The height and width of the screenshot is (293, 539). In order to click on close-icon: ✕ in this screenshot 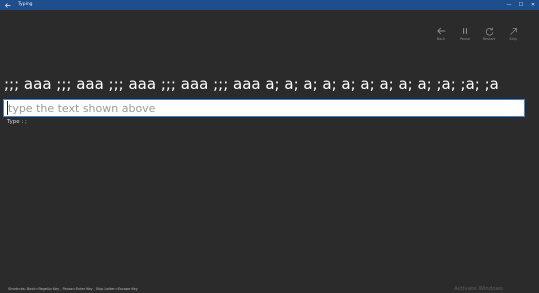, I will do `click(533, 5)`.